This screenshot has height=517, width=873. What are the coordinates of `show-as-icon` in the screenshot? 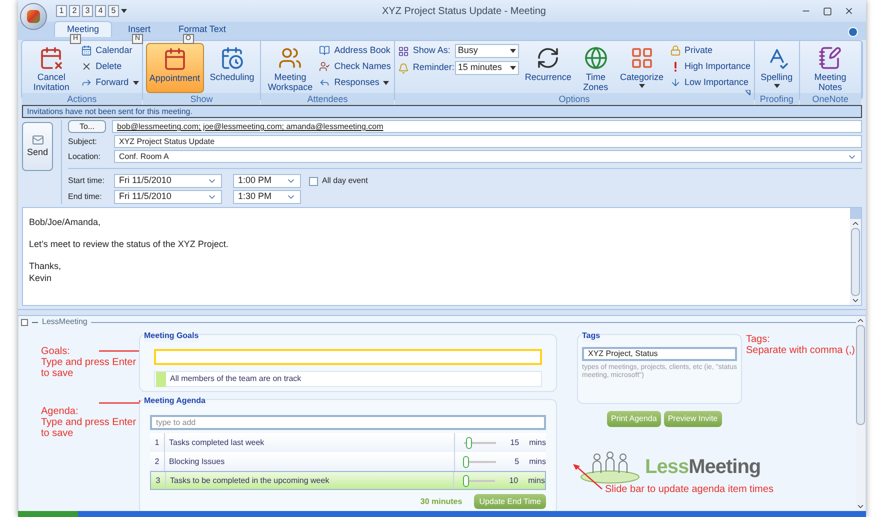 It's located at (403, 51).